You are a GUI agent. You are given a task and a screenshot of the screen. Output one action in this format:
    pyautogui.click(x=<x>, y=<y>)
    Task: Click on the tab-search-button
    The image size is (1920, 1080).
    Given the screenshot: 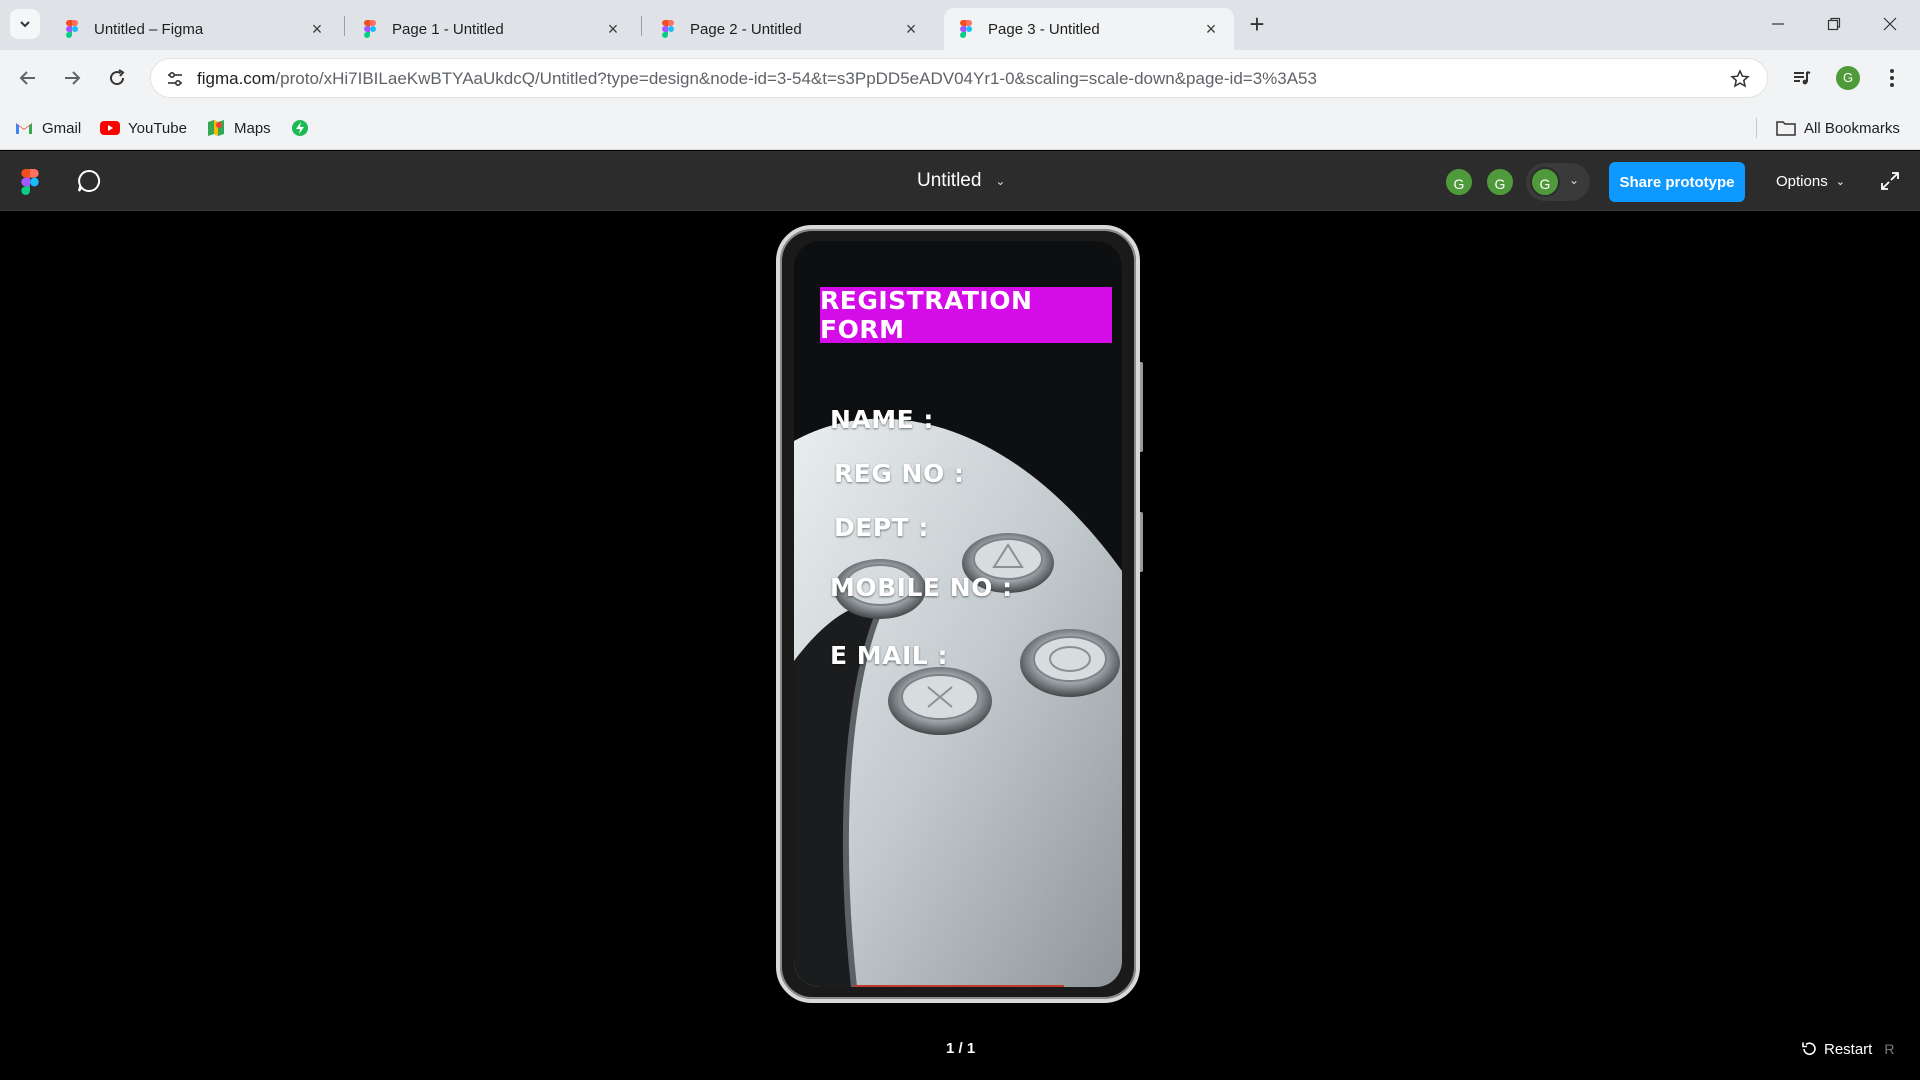 What is the action you would take?
    pyautogui.click(x=25, y=24)
    